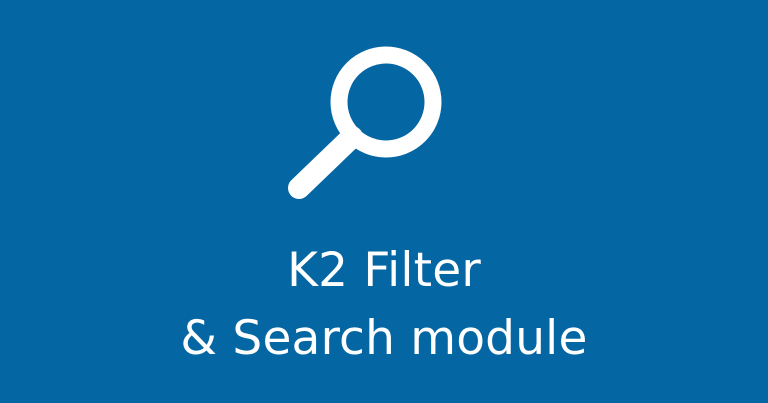 The image size is (768, 403). What do you see at coordinates (384, 338) in the screenshot?
I see `title-line-2: & Search module` at bounding box center [384, 338].